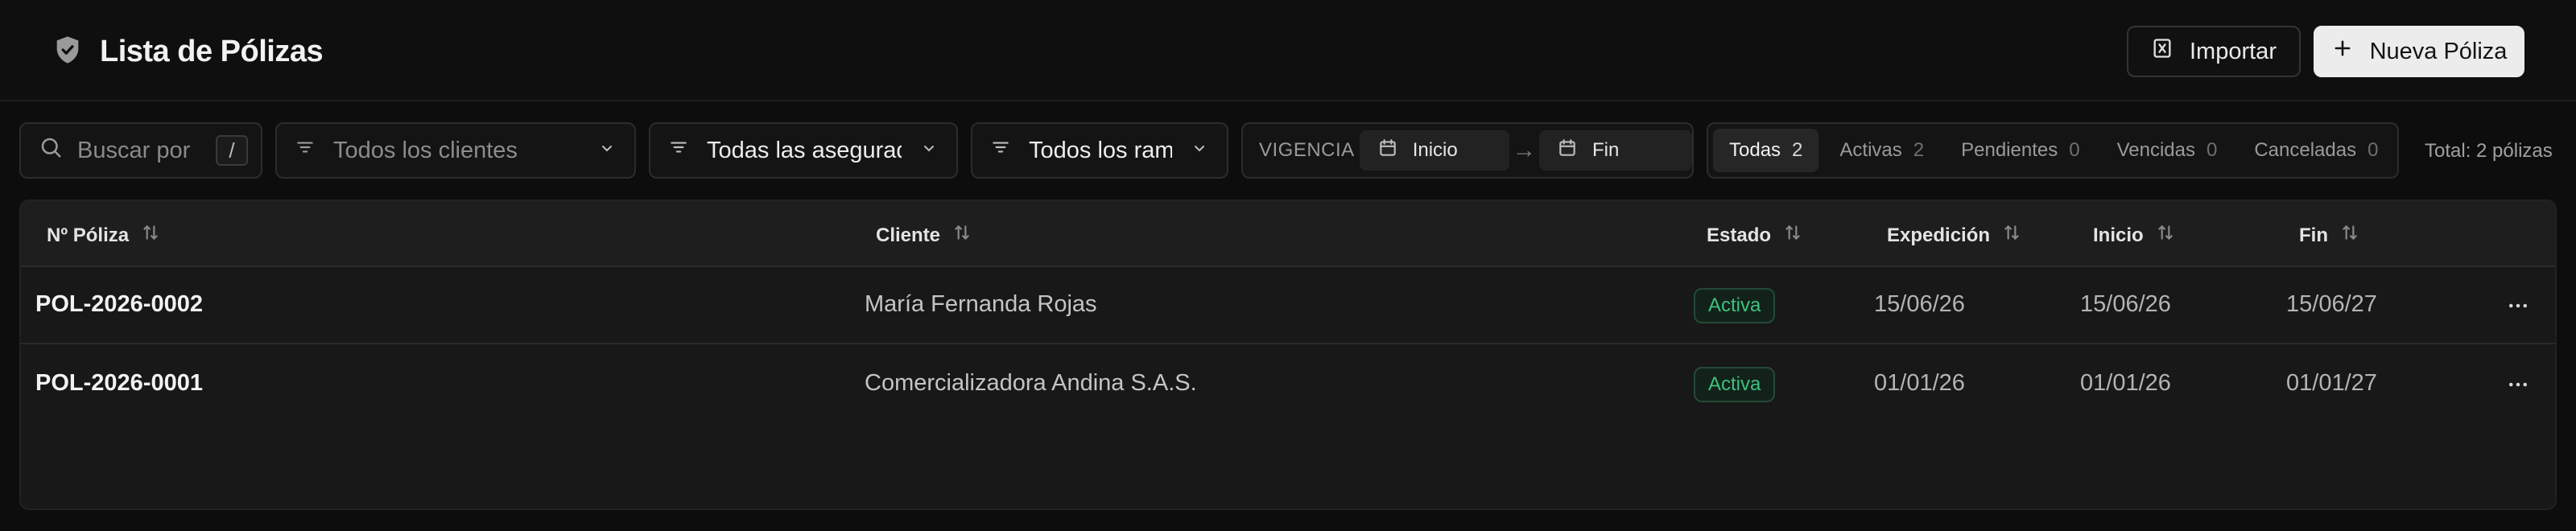 The width and height of the screenshot is (2576, 531). What do you see at coordinates (2010, 150) in the screenshot?
I see `tab-label: Pendientes` at bounding box center [2010, 150].